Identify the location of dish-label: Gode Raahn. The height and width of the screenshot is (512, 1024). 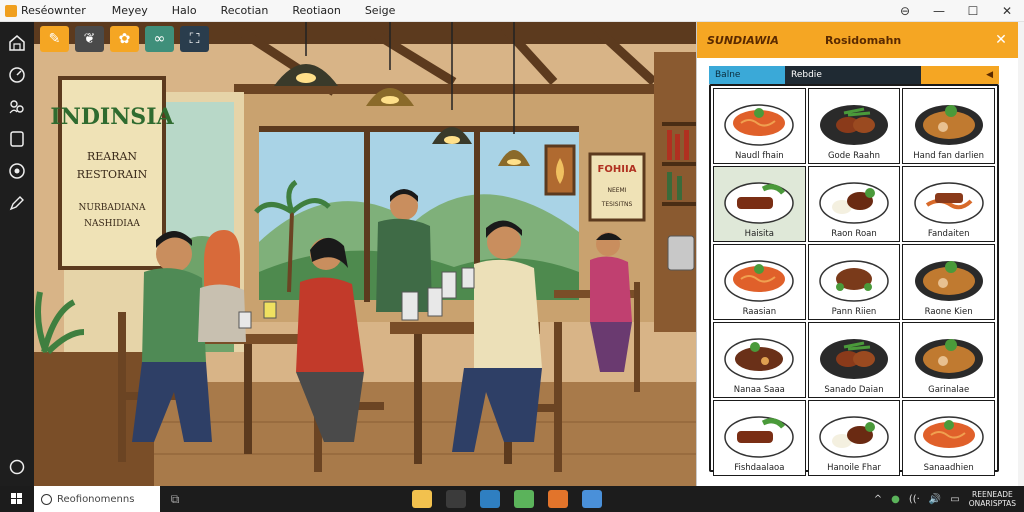
(853, 156).